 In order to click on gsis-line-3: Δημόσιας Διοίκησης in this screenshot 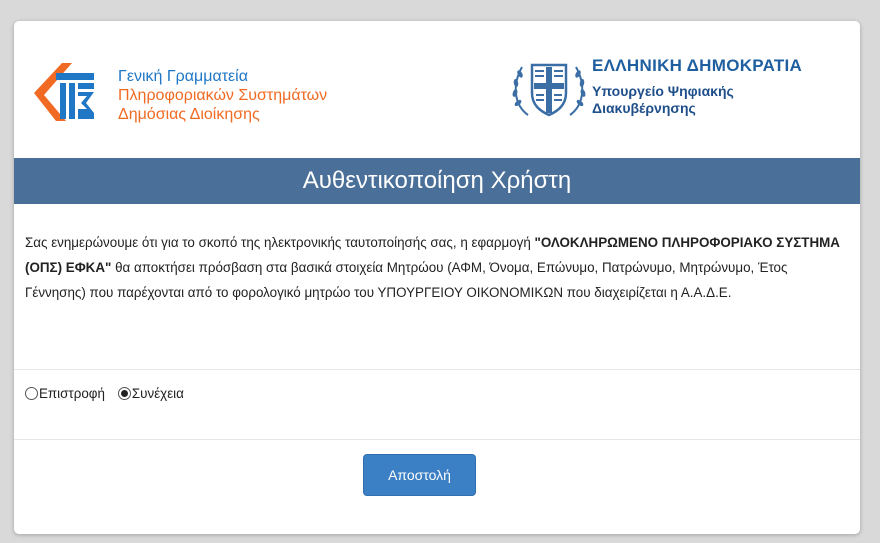, I will do `click(189, 114)`.